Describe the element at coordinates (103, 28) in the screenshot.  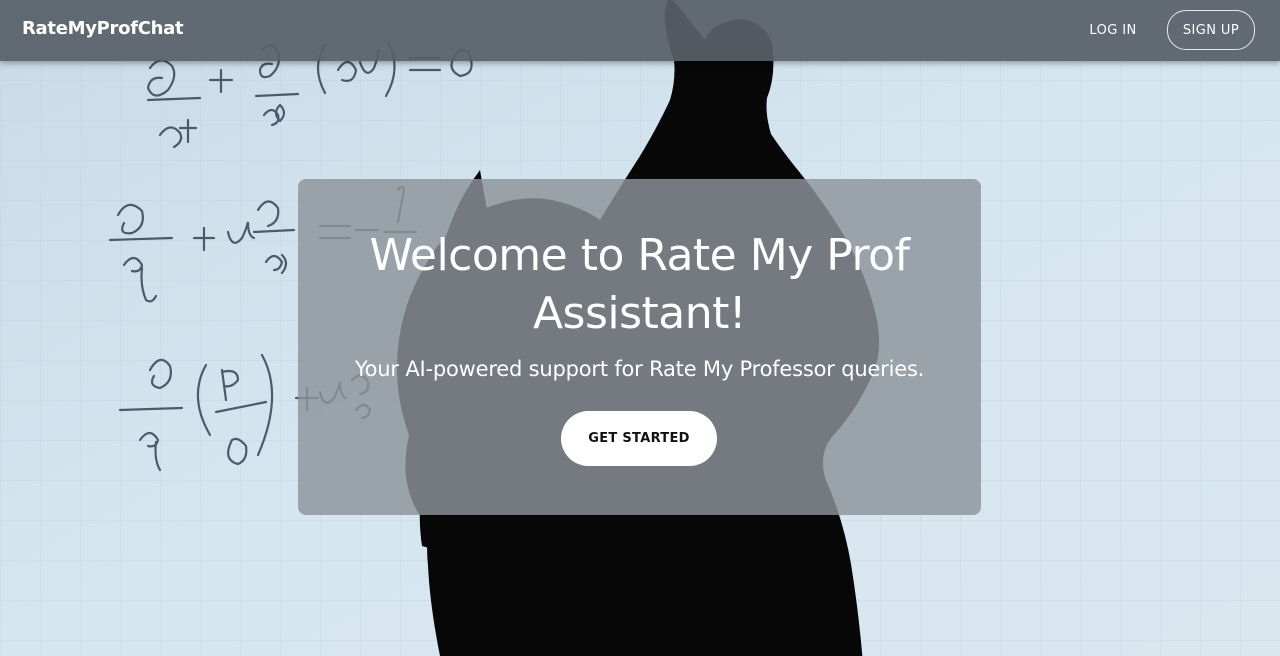
I see `brand-logo-text: RateMyProfChat` at that location.